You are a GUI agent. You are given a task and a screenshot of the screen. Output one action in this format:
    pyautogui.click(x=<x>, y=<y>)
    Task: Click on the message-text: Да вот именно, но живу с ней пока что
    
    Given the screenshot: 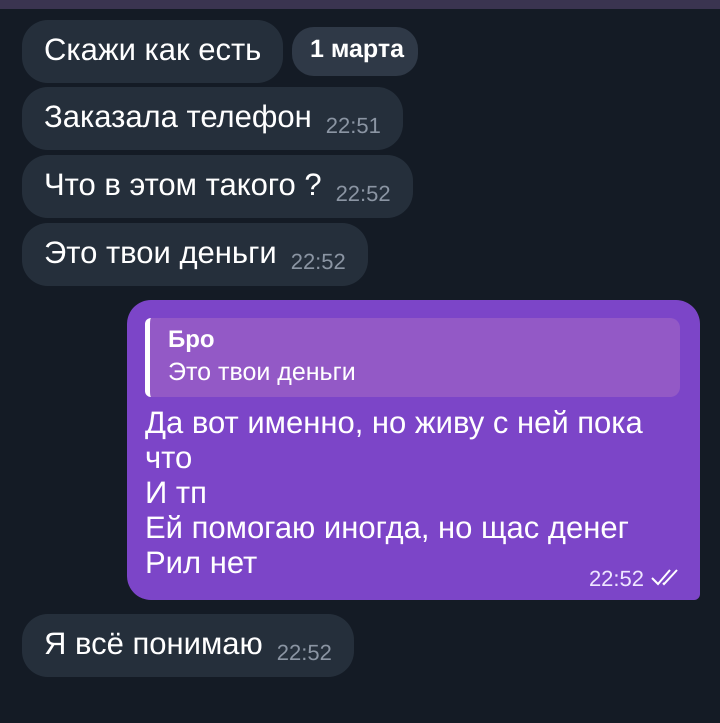 What is the action you would take?
    pyautogui.click(x=394, y=440)
    